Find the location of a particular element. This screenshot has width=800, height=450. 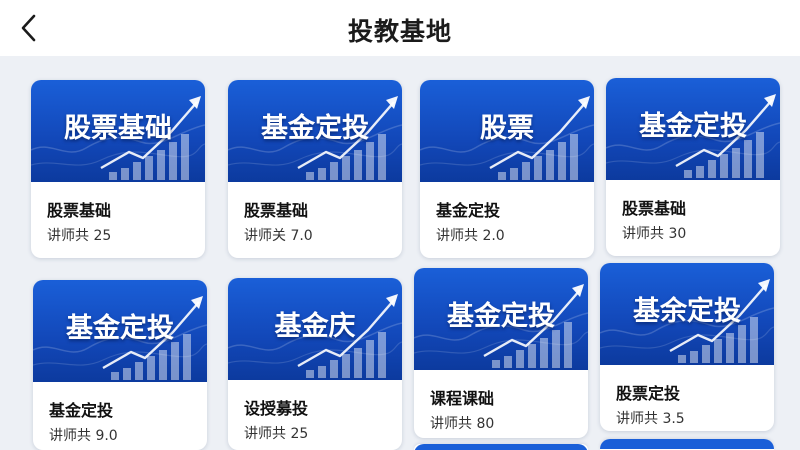

course-card: 基金庆 设授募投 讲师共 25 is located at coordinates (315, 364).